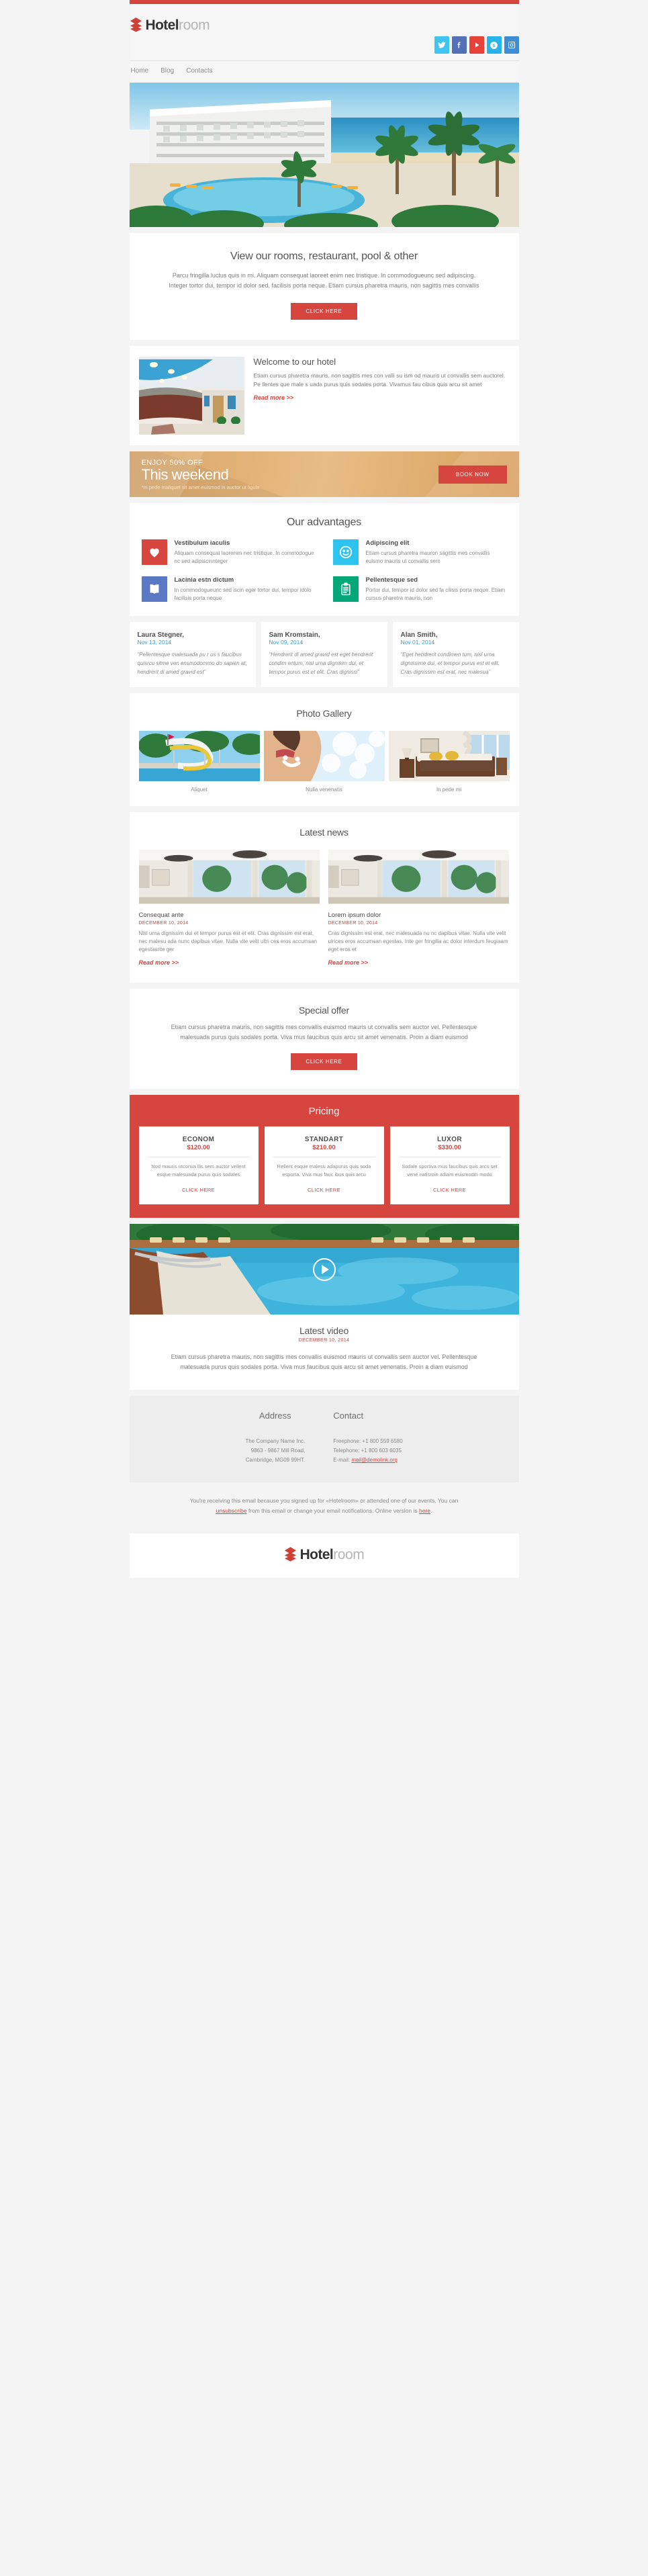  I want to click on footer-logo: Hotel room, so click(324, 1555).